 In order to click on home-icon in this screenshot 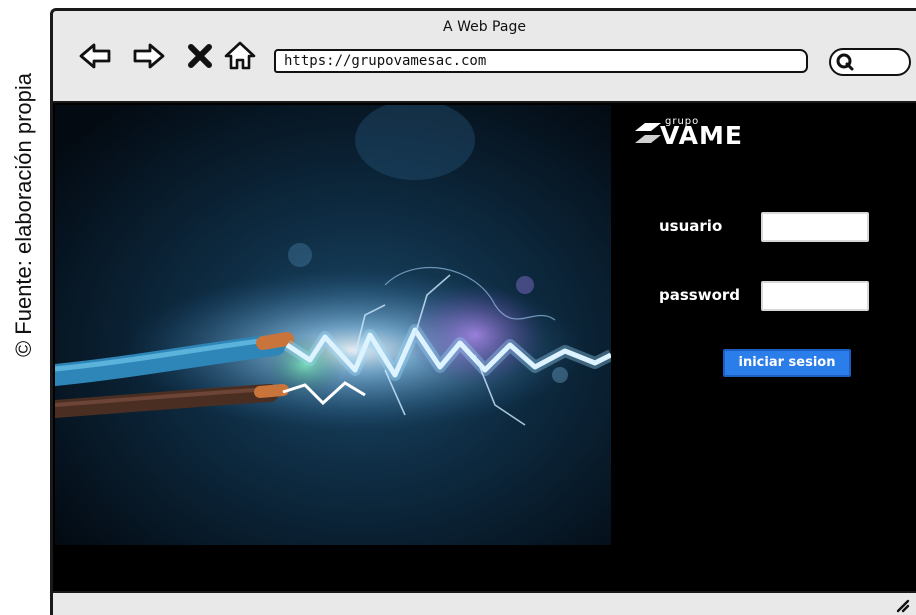, I will do `click(240, 56)`.